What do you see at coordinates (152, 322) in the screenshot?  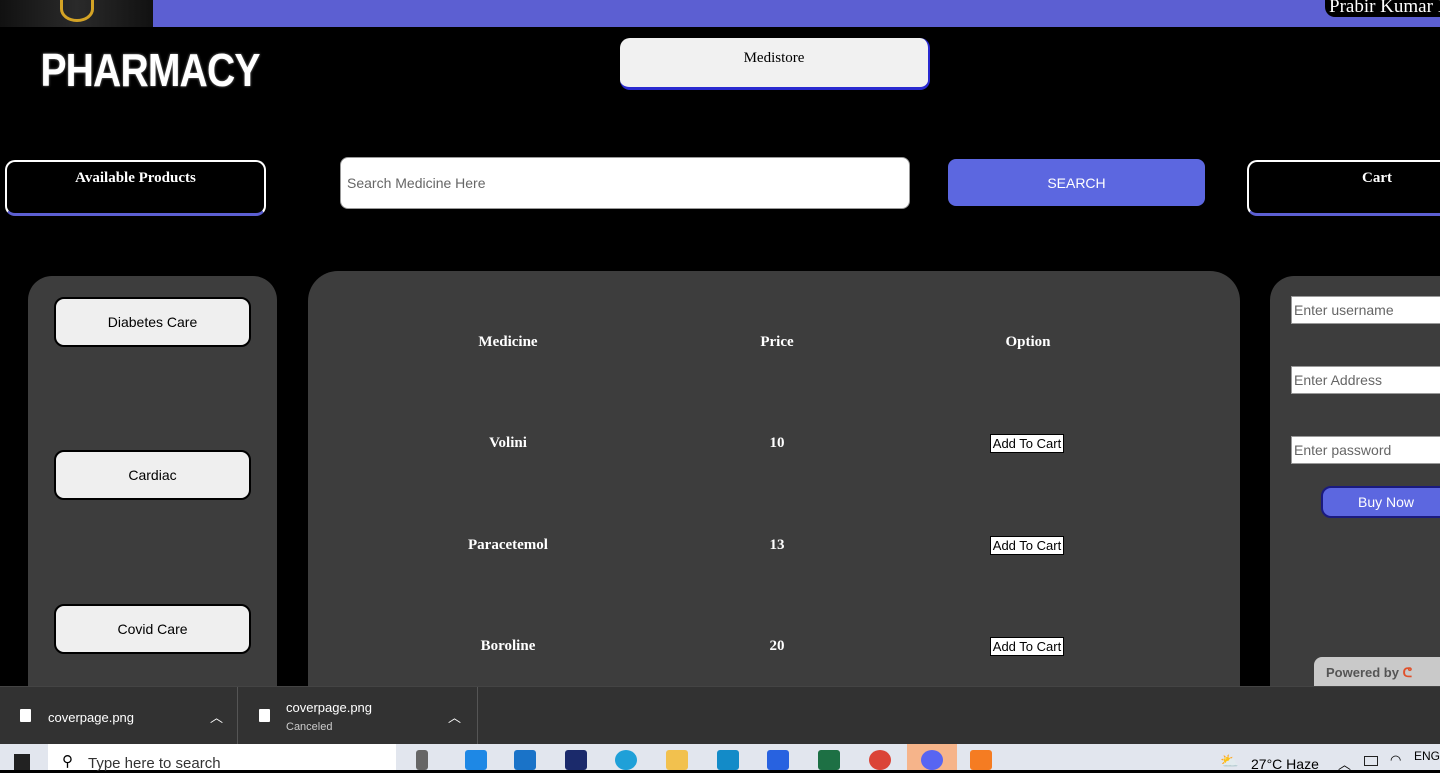 I see `category-diabetes-care: Diabetes Care` at bounding box center [152, 322].